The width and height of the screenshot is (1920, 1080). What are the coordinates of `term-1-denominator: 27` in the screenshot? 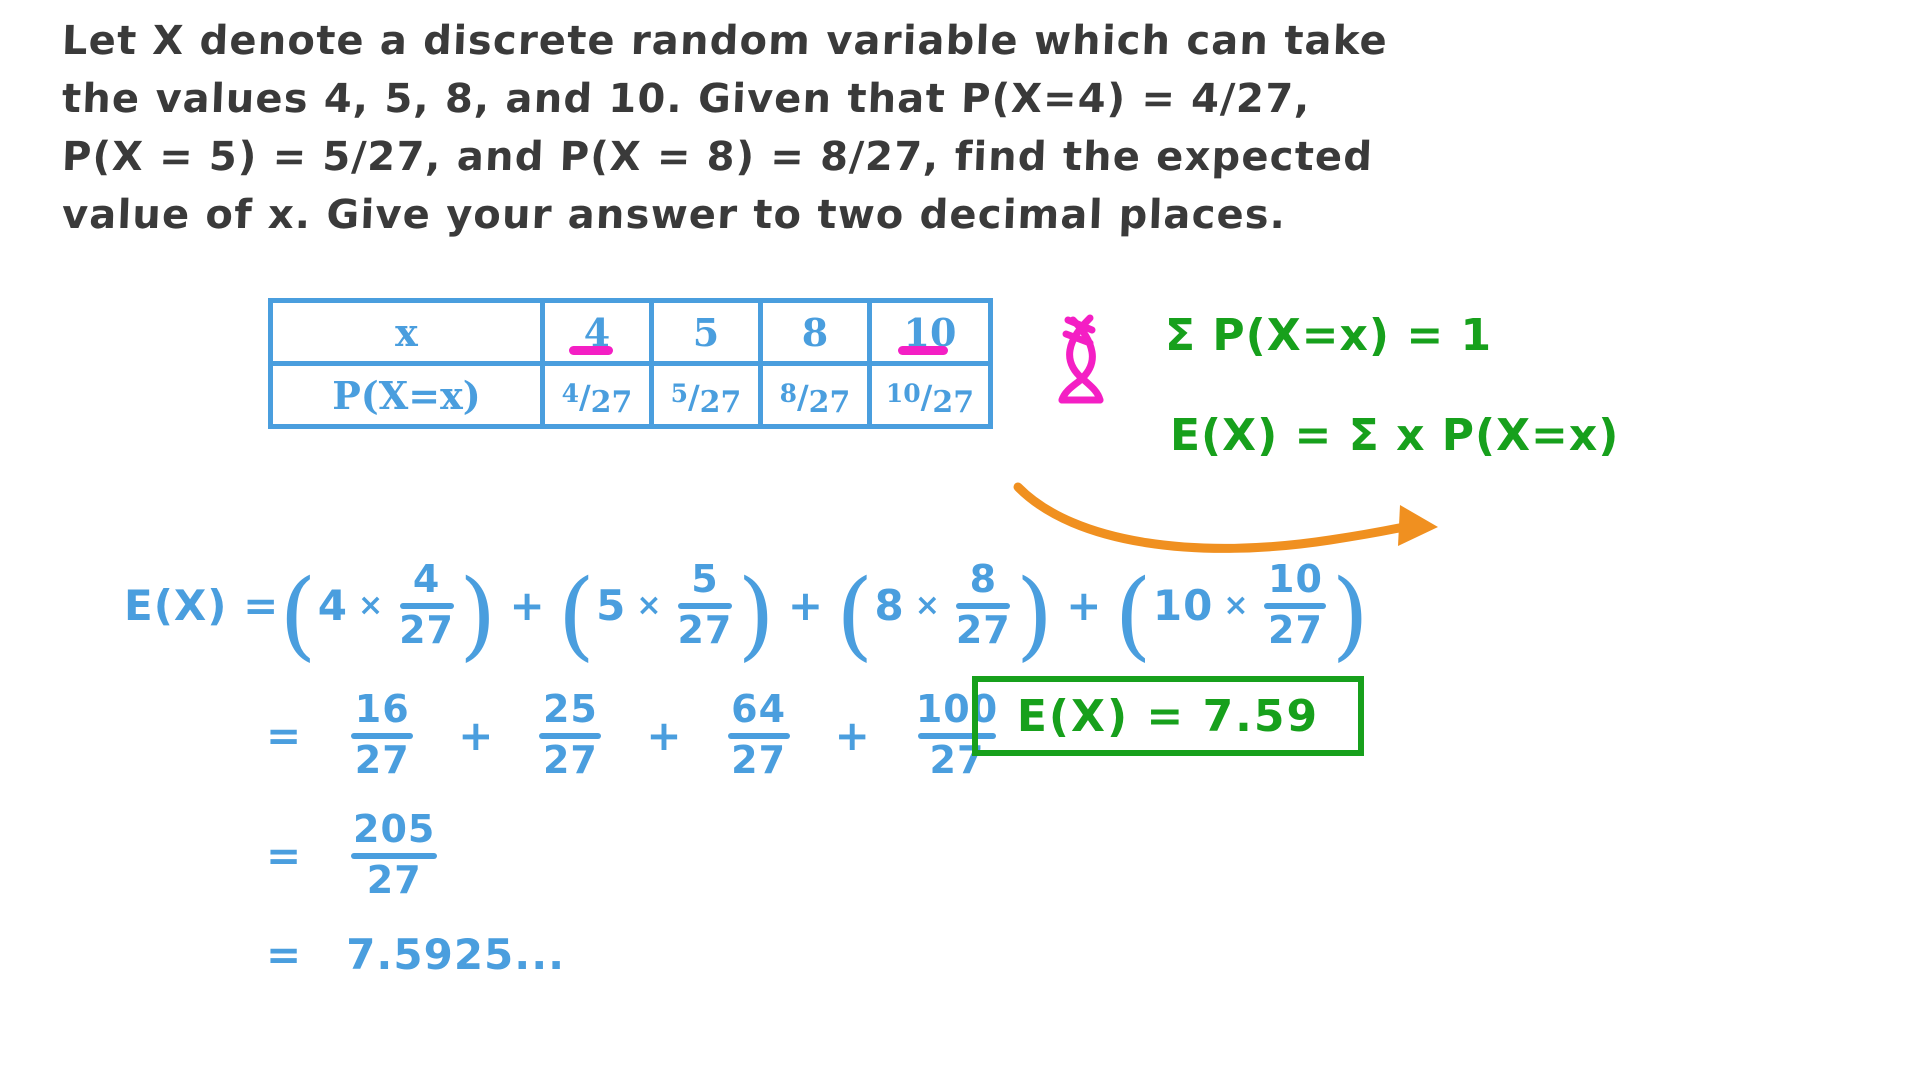 It's located at (426, 629).